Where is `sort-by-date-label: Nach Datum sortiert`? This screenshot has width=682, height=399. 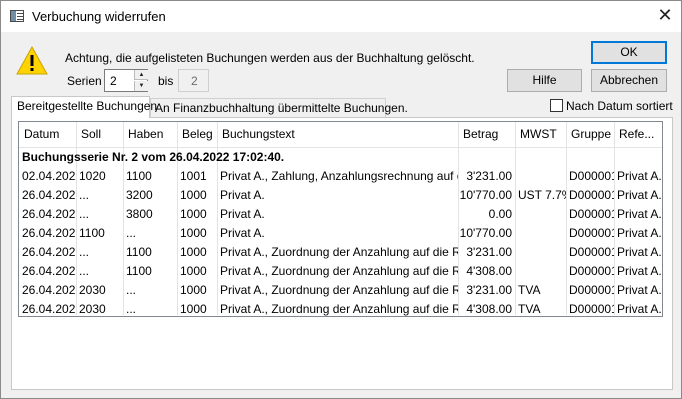
sort-by-date-label: Nach Datum sortiert is located at coordinates (619, 106).